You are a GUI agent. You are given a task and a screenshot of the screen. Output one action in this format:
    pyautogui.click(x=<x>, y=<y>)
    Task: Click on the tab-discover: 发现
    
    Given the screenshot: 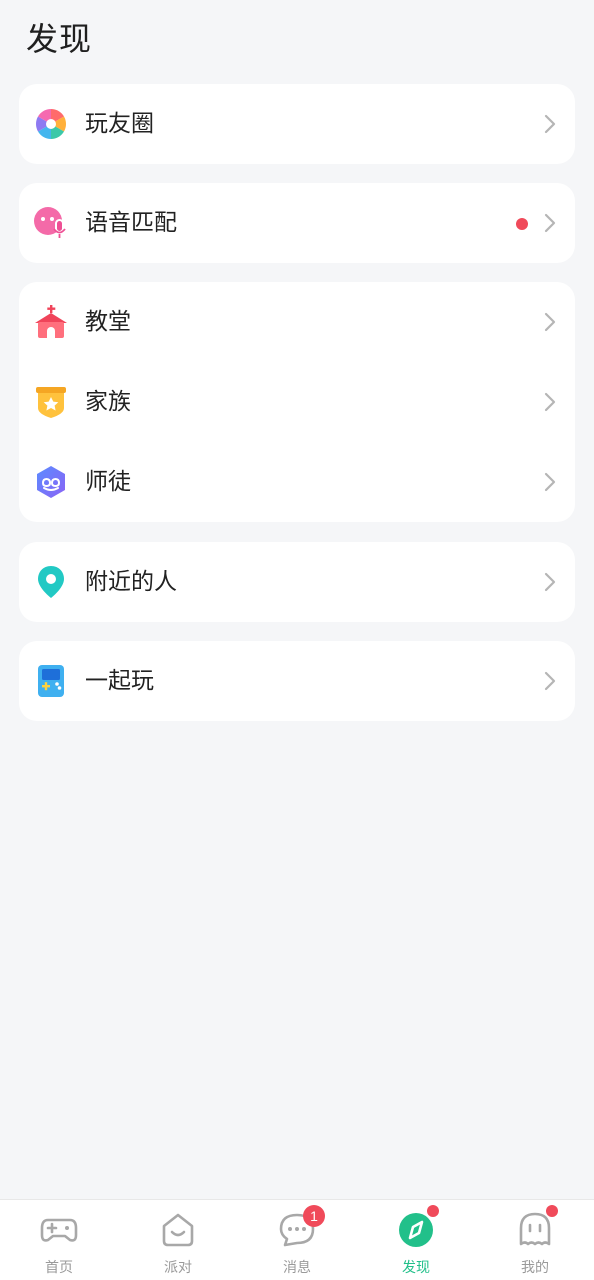 What is the action you would take?
    pyautogui.click(x=416, y=1240)
    